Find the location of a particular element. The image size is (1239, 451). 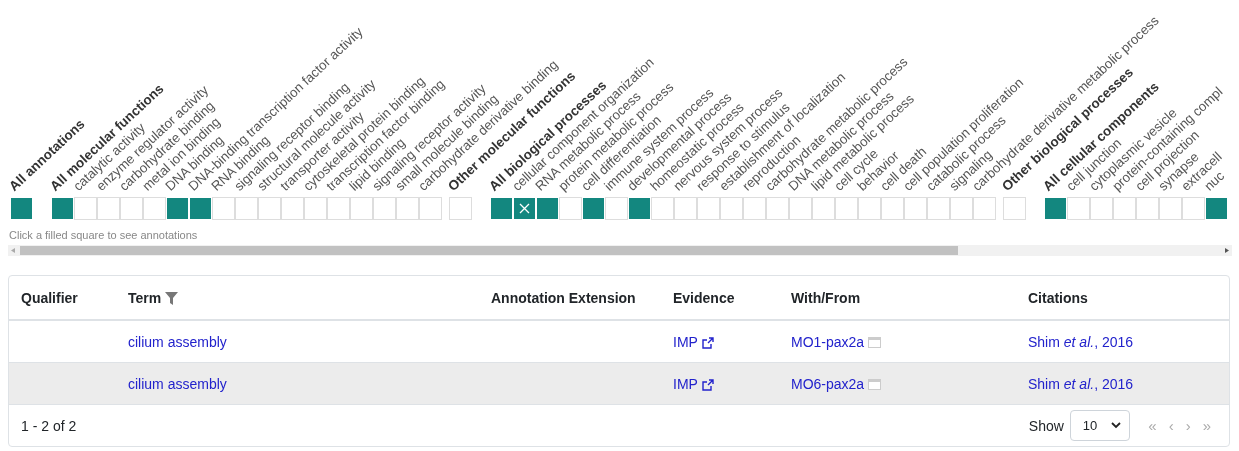

scroll-right-icon is located at coordinates (1227, 250).